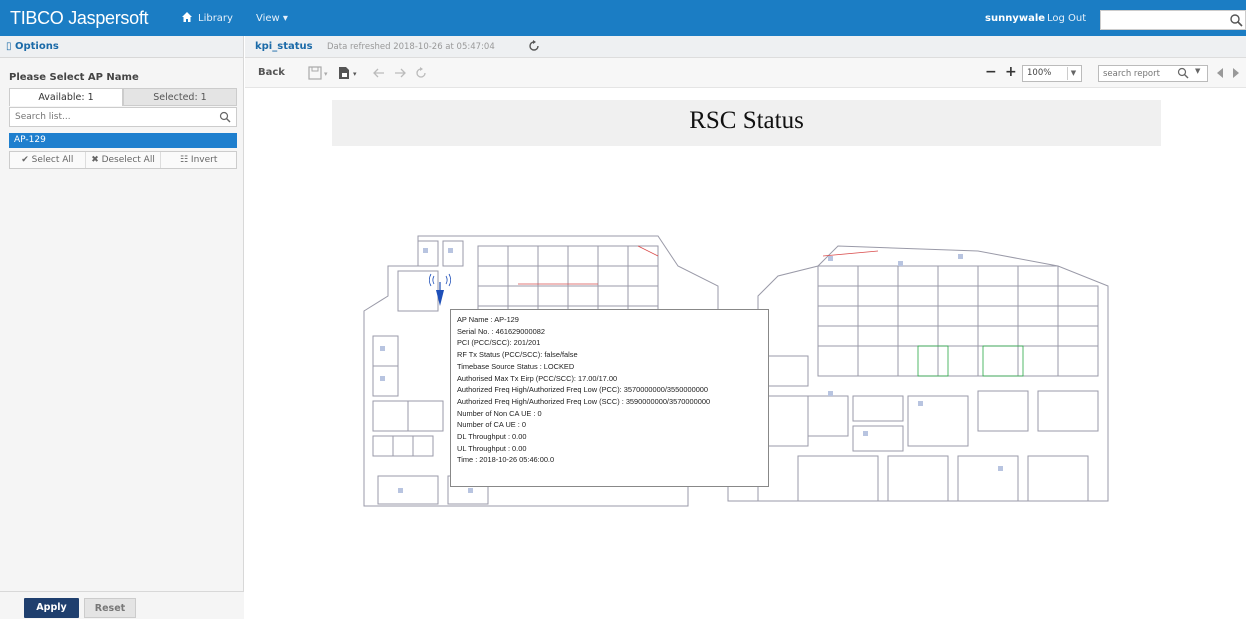 The width and height of the screenshot is (1246, 619). Describe the element at coordinates (215, 18) in the screenshot. I see `nav-library-link: Library` at that location.